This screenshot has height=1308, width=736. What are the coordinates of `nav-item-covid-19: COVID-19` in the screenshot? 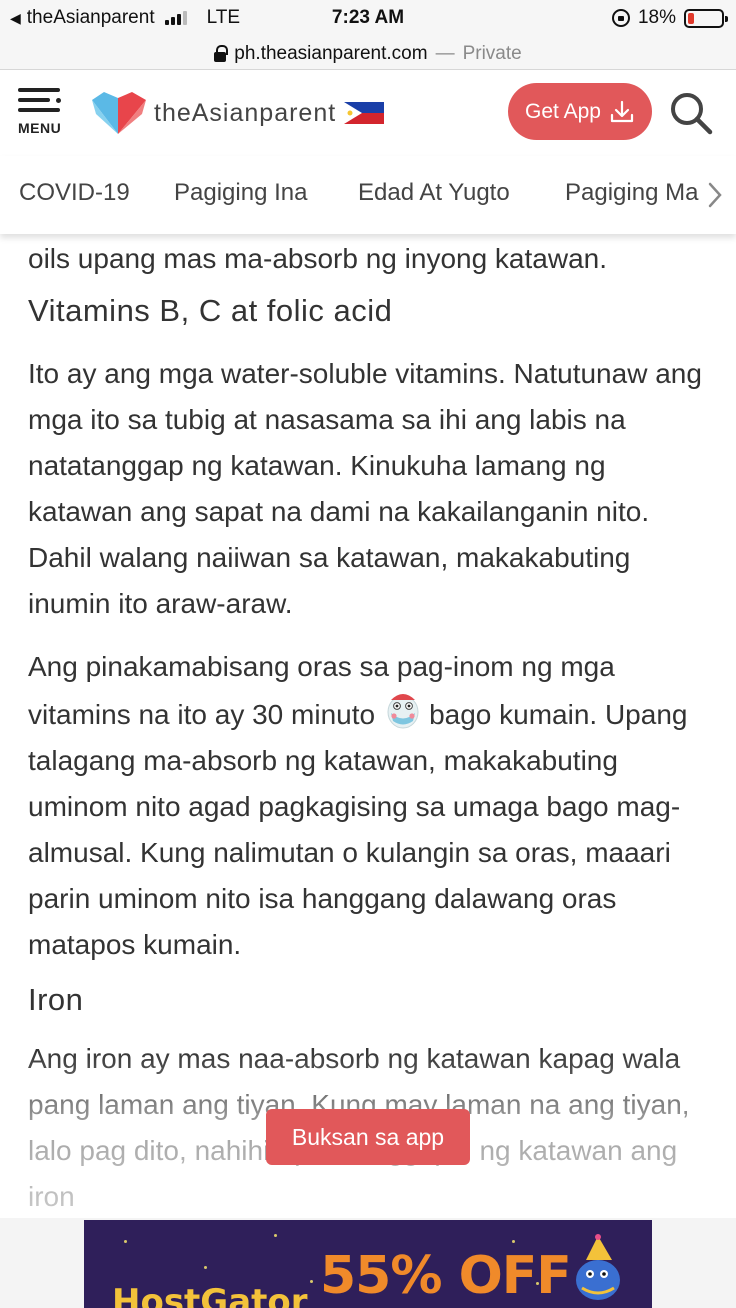 It's located at (74, 193).